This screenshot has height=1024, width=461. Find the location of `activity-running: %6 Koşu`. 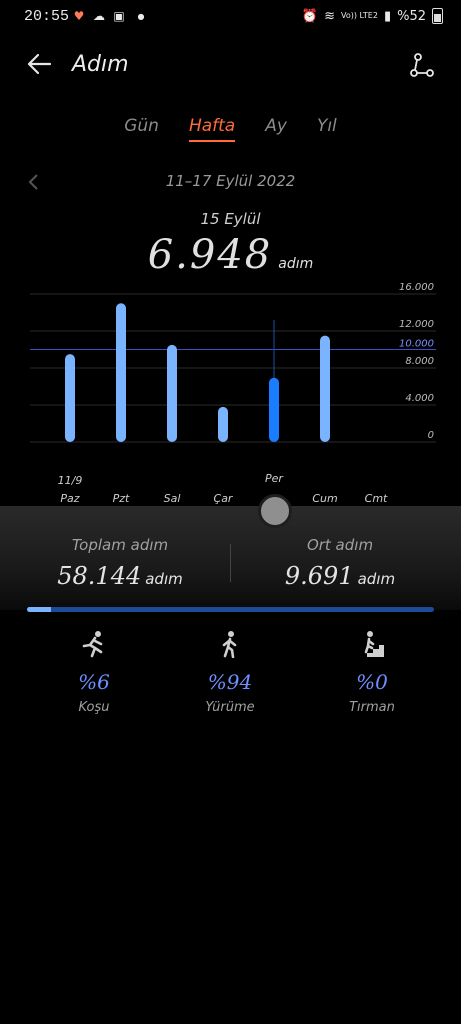

activity-running: %6 Koşu is located at coordinates (94, 672).